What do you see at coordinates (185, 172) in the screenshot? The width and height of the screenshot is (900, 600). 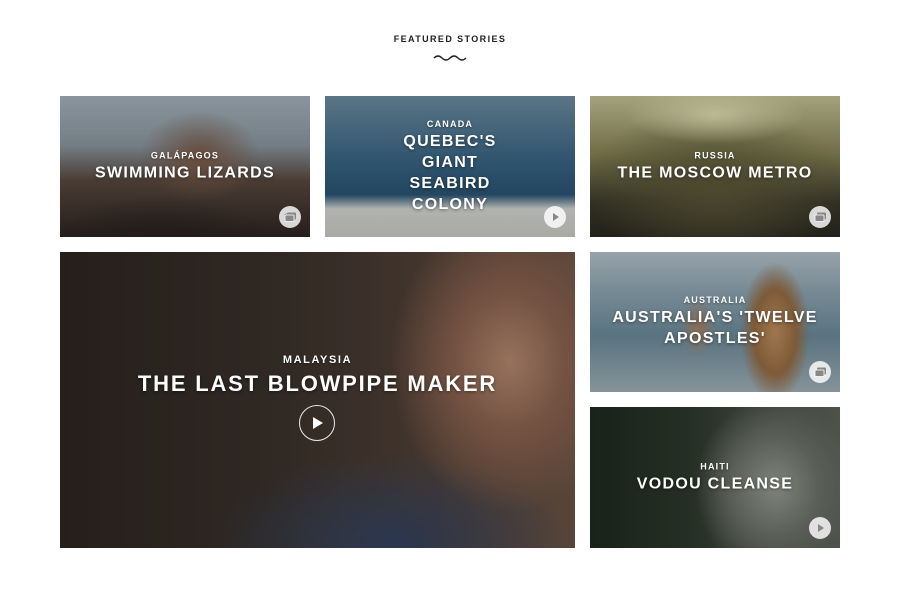 I see `story-title: SWIMMING LIZARDS` at bounding box center [185, 172].